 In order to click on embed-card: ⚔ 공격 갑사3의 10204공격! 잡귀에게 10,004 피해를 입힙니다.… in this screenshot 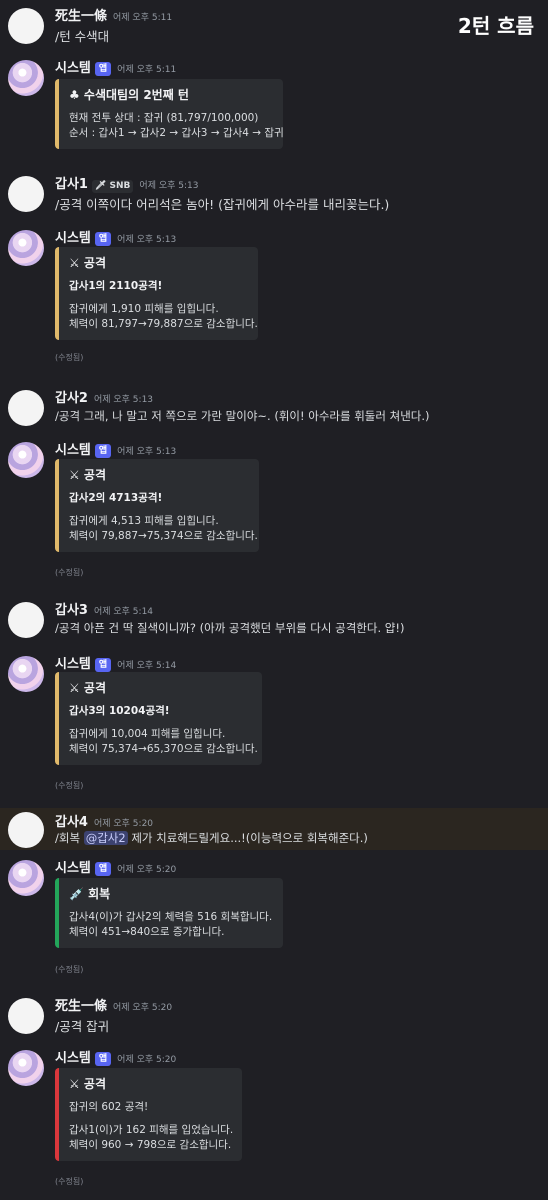, I will do `click(158, 718)`.